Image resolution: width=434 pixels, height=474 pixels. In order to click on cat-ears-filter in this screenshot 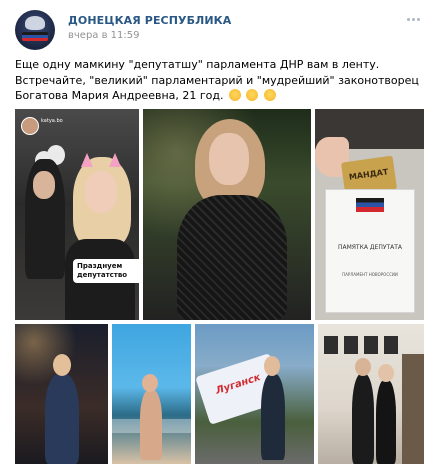, I will do `click(101, 160)`.